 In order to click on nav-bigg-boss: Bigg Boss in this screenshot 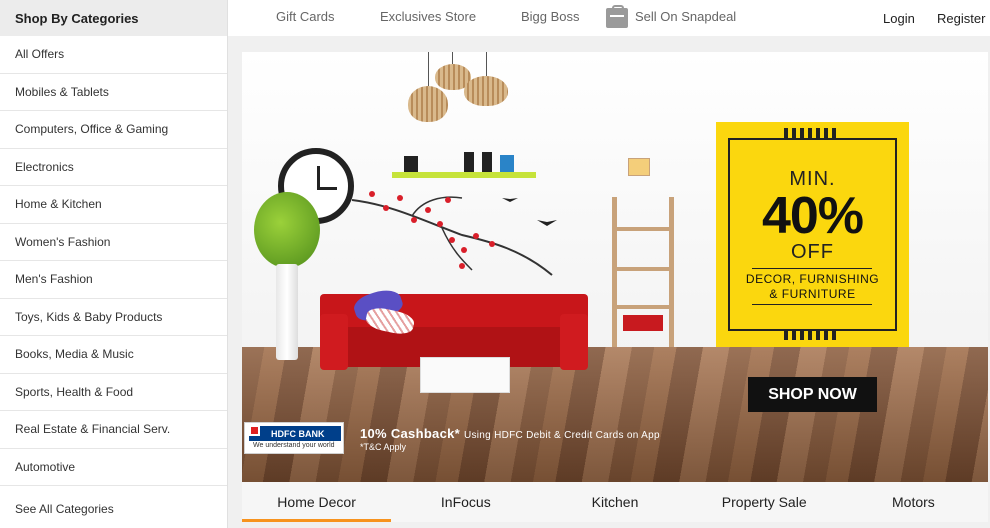, I will do `click(550, 16)`.